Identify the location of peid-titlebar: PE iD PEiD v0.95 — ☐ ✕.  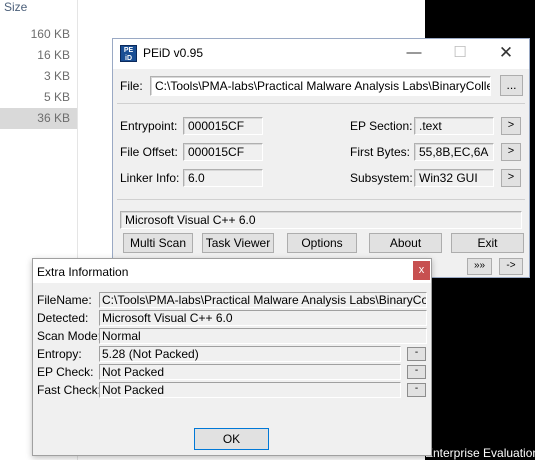
(321, 54).